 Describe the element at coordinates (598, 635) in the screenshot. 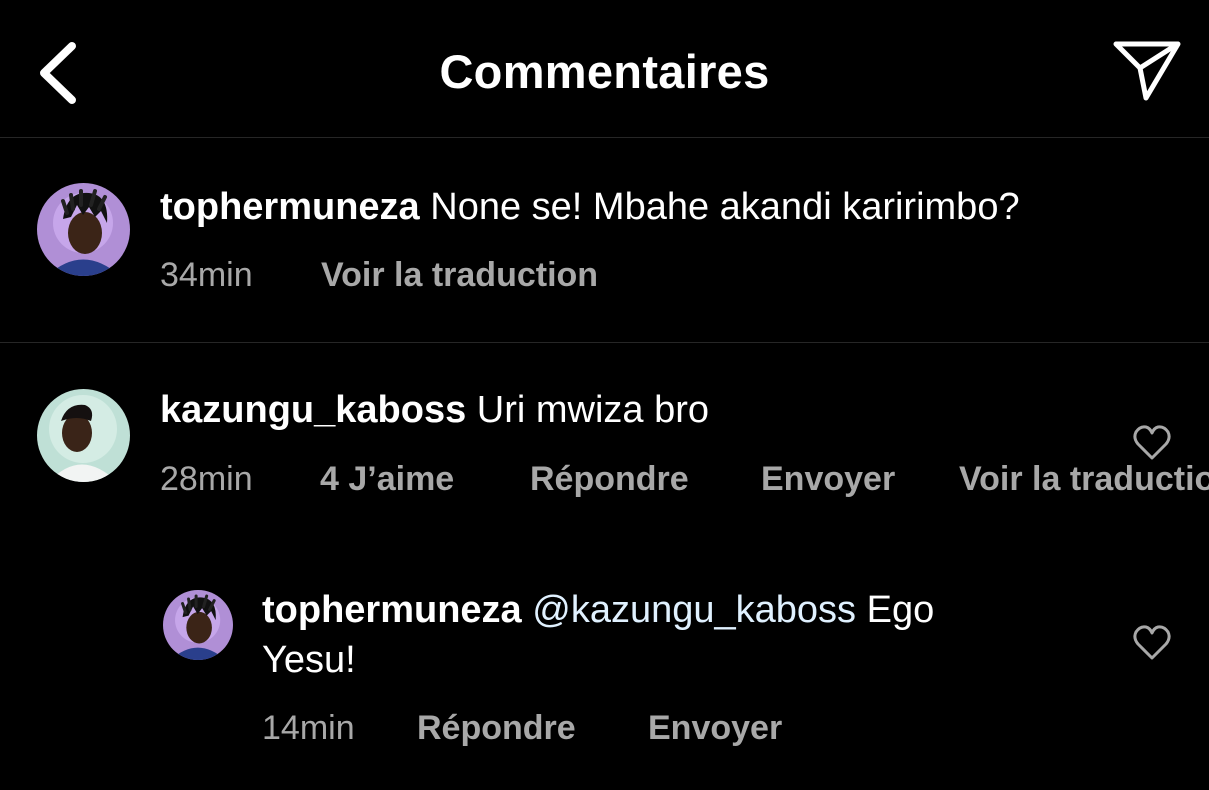

I see `reply-text: tophermuneza @kazungu_kaboss Ego Yesu!` at that location.